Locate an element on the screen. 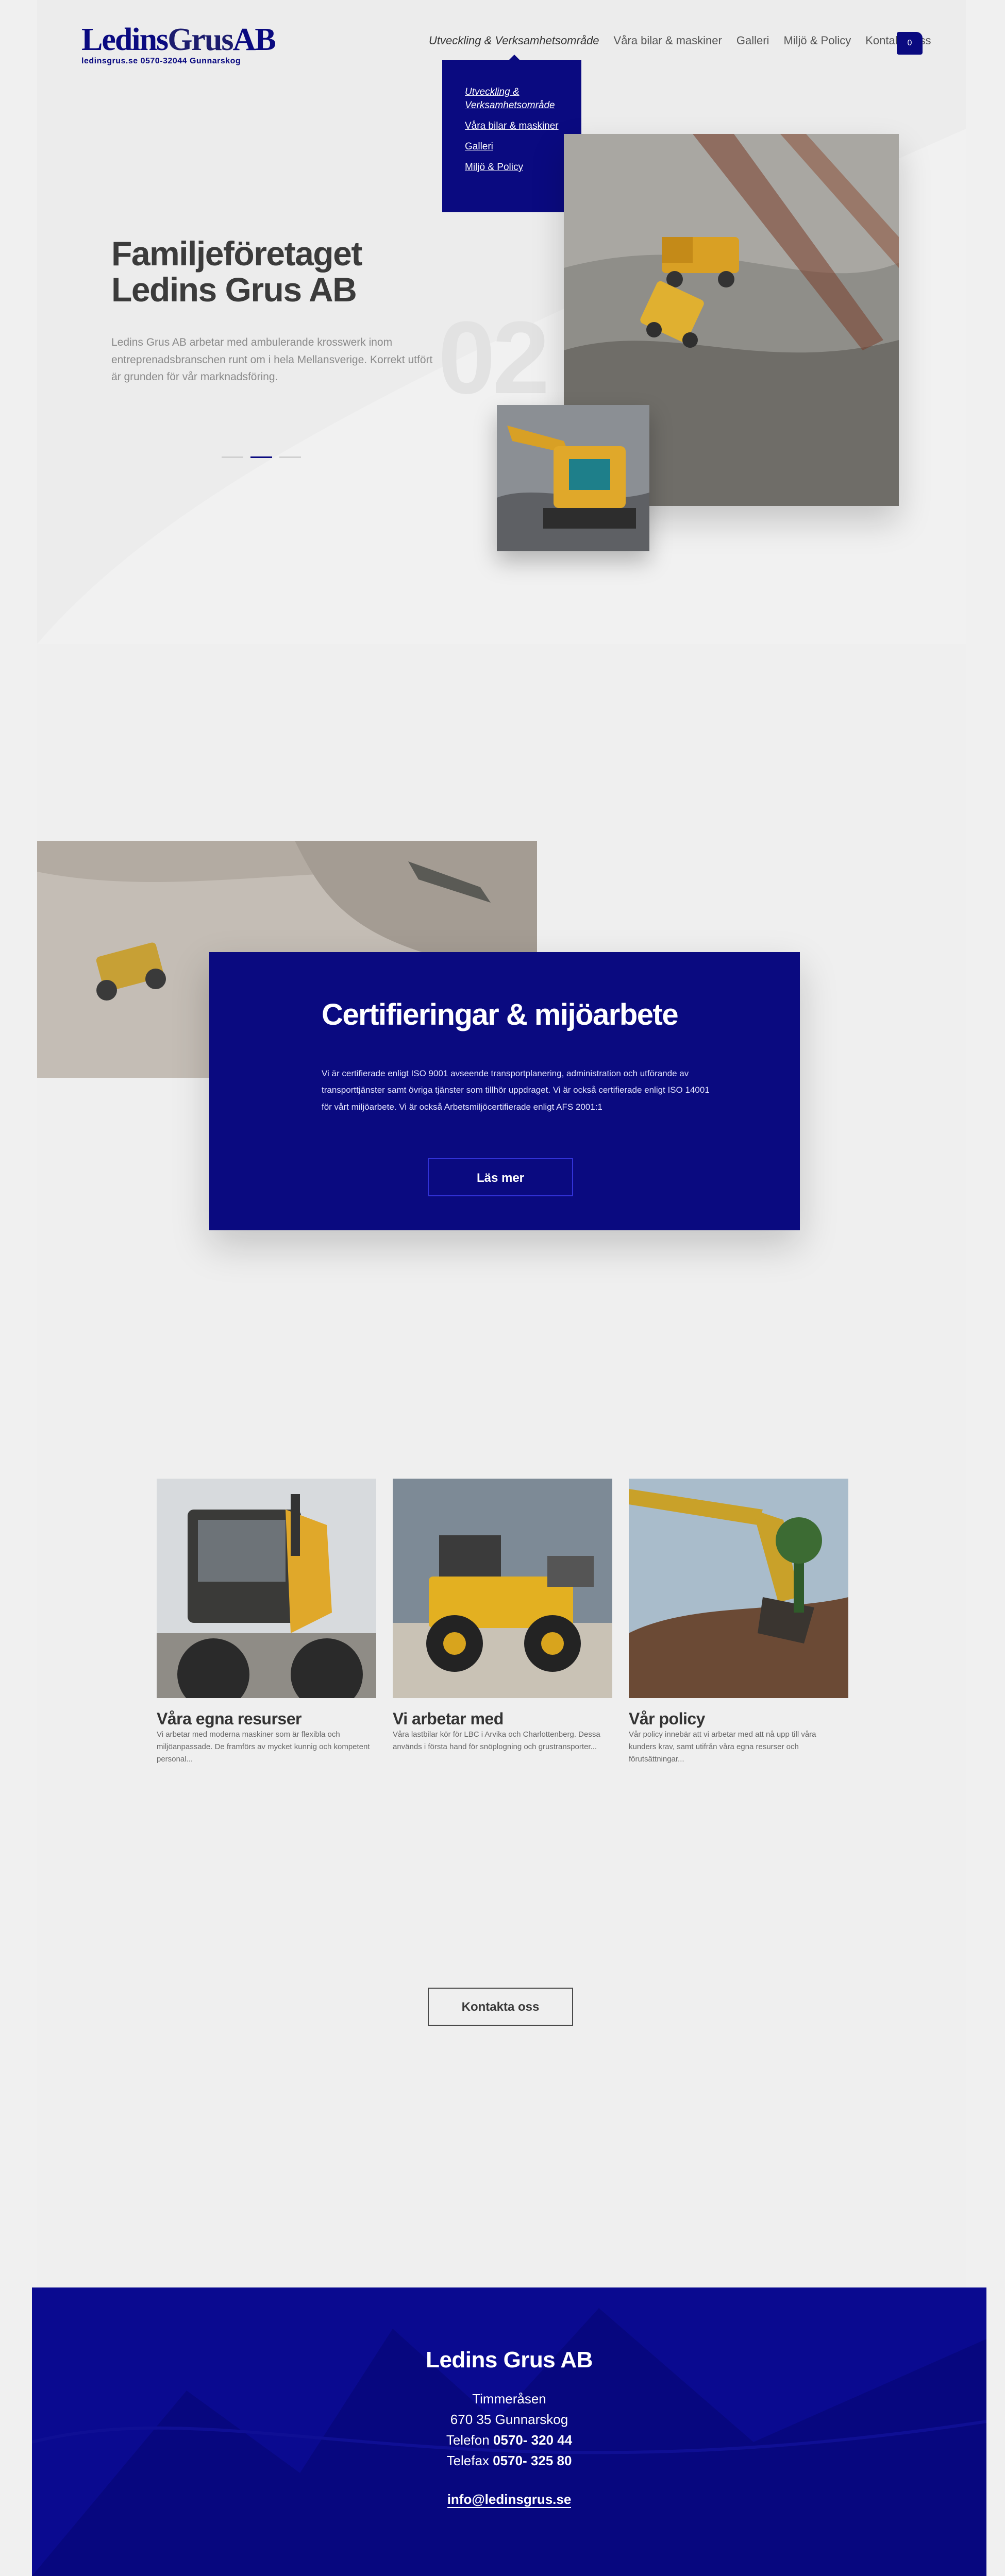  contact-button: Kontakta oss is located at coordinates (500, 2007).